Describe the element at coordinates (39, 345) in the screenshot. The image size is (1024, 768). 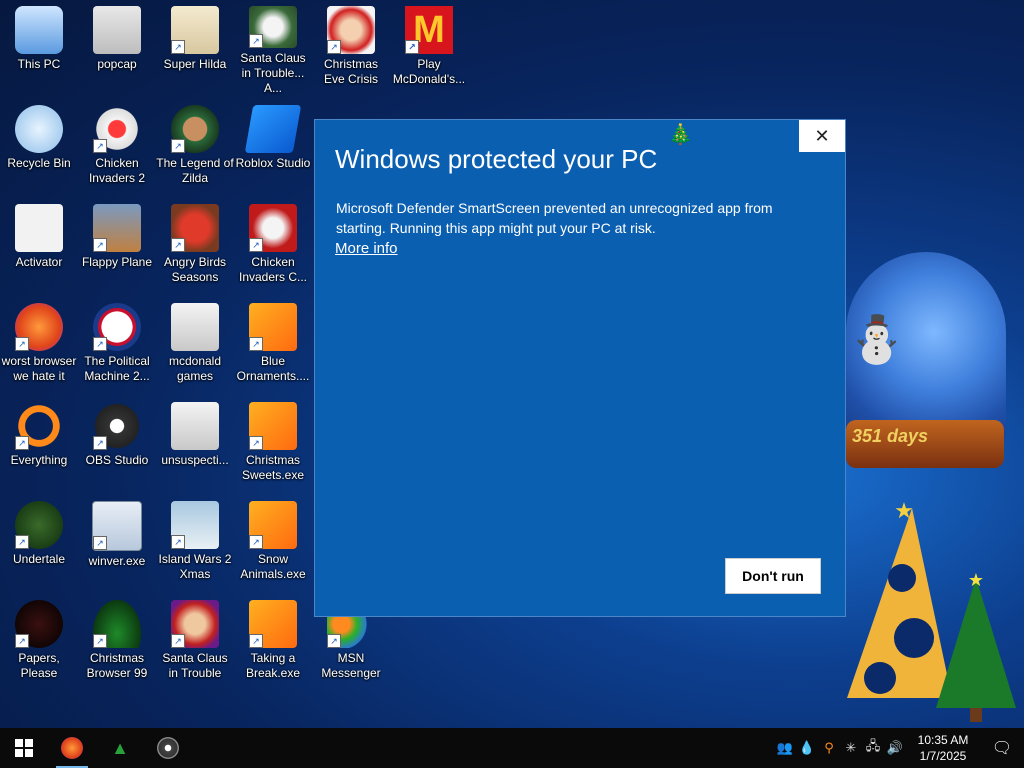
I see `desktop-icon-firefox: ↗ worst browser we hate it` at that location.